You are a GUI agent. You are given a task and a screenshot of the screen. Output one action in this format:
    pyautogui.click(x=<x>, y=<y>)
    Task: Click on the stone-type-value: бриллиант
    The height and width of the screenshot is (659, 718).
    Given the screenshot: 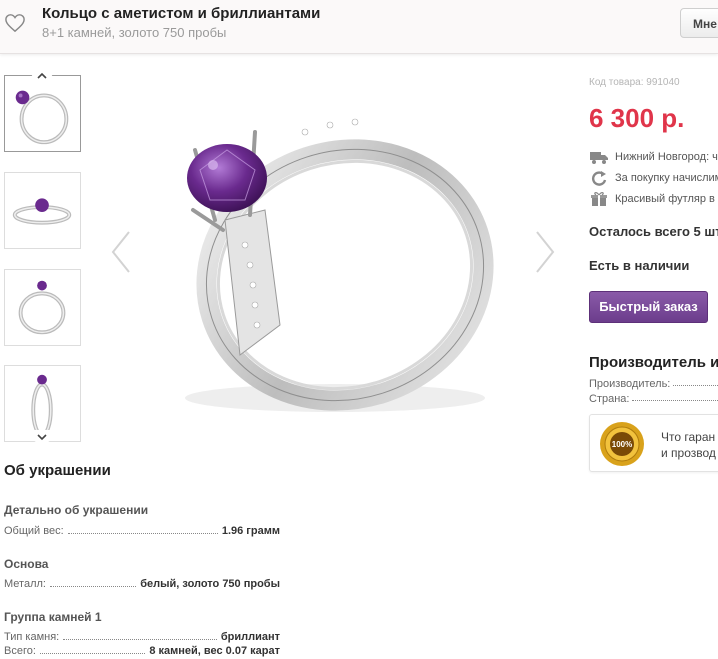 What is the action you would take?
    pyautogui.click(x=250, y=637)
    